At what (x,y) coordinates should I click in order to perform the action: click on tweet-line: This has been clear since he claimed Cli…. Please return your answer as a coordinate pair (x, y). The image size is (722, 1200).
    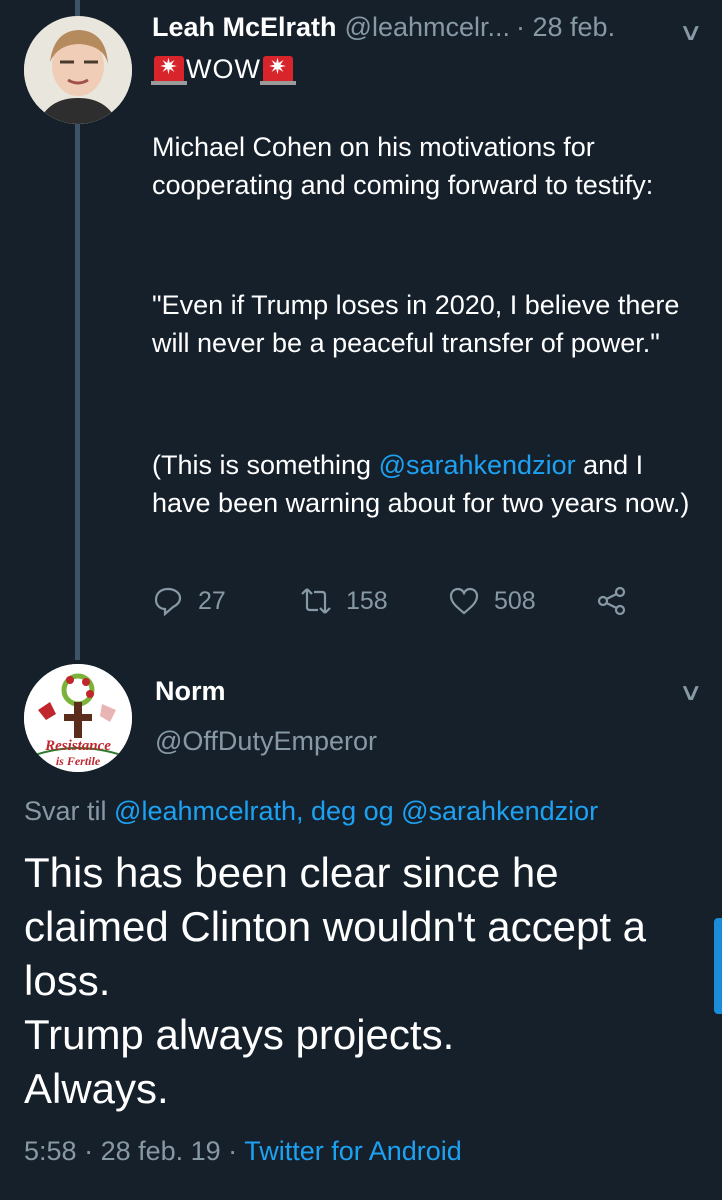
    Looking at the image, I should click on (335, 926).